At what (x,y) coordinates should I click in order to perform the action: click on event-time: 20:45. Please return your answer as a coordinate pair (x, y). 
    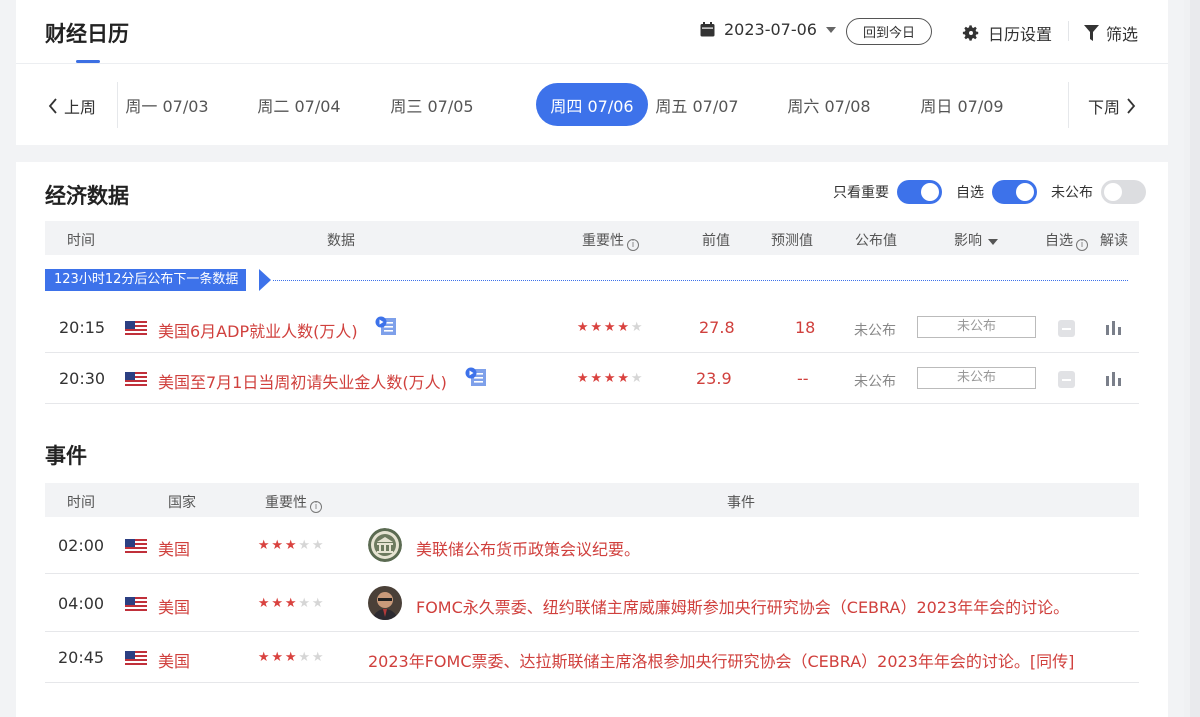
    Looking at the image, I should click on (81, 657).